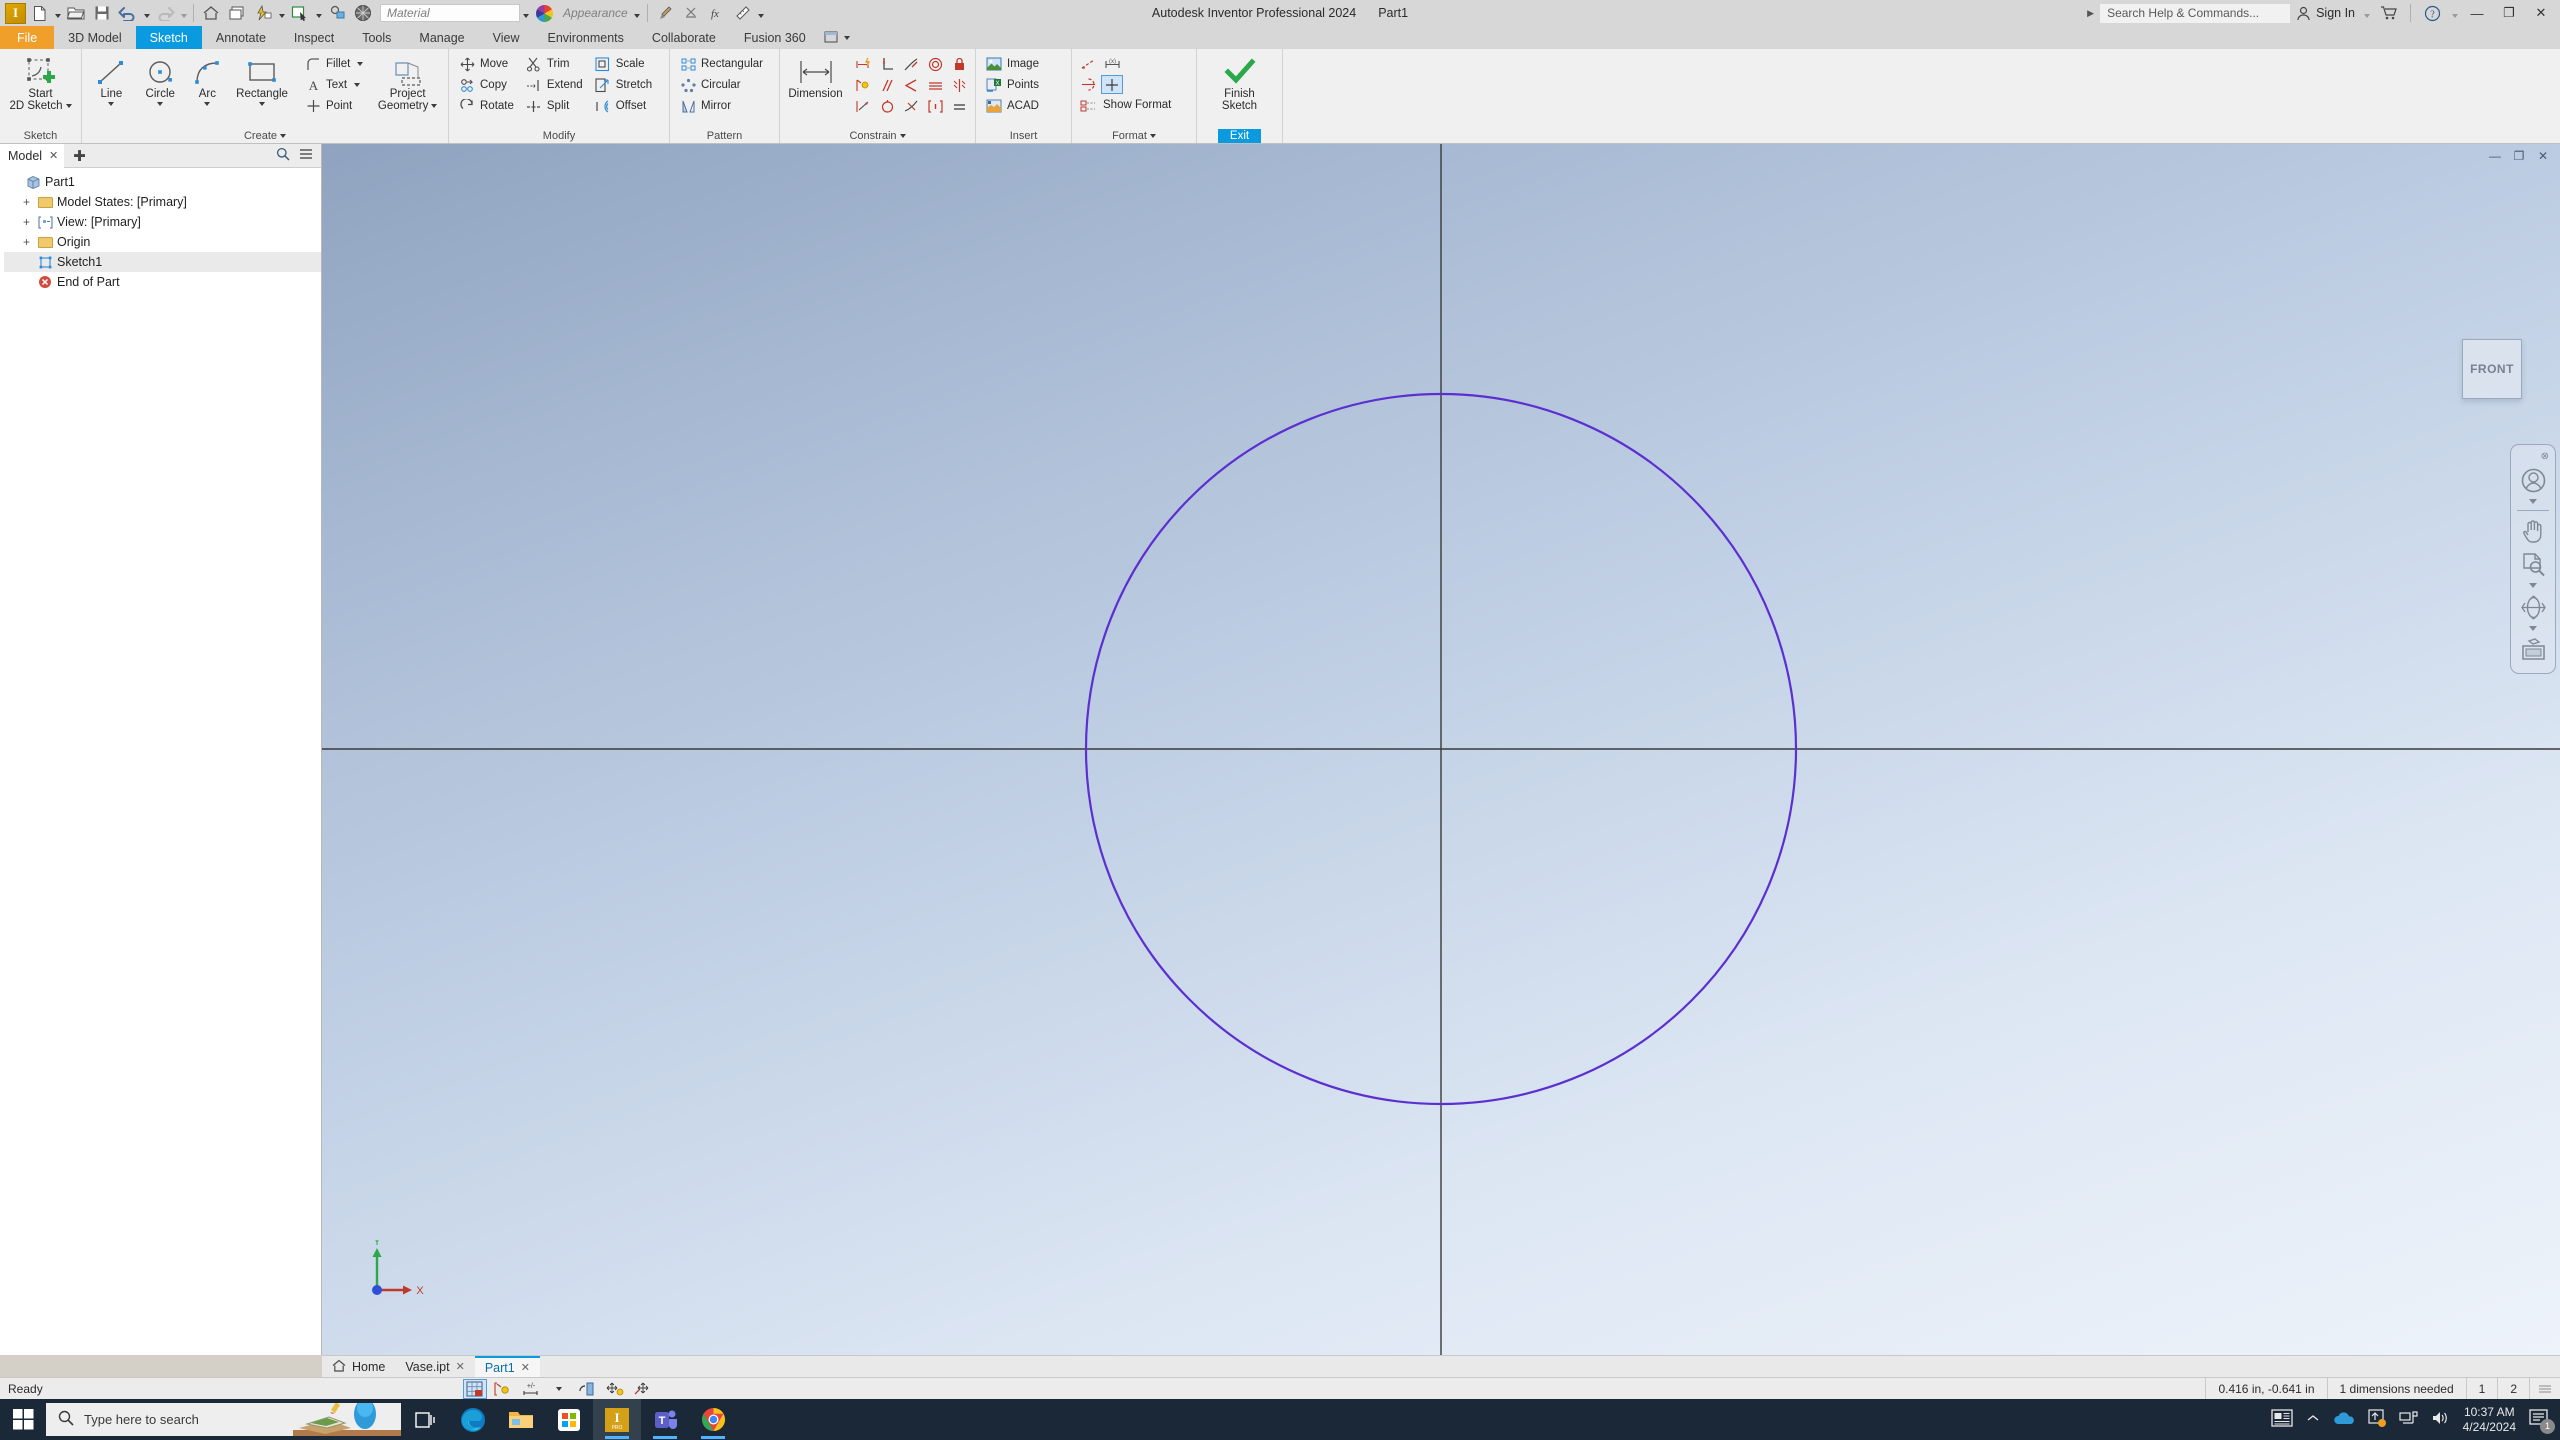  Describe the element at coordinates (162, 222) in the screenshot. I see `tree-node-view: + View: [Primary]` at that location.